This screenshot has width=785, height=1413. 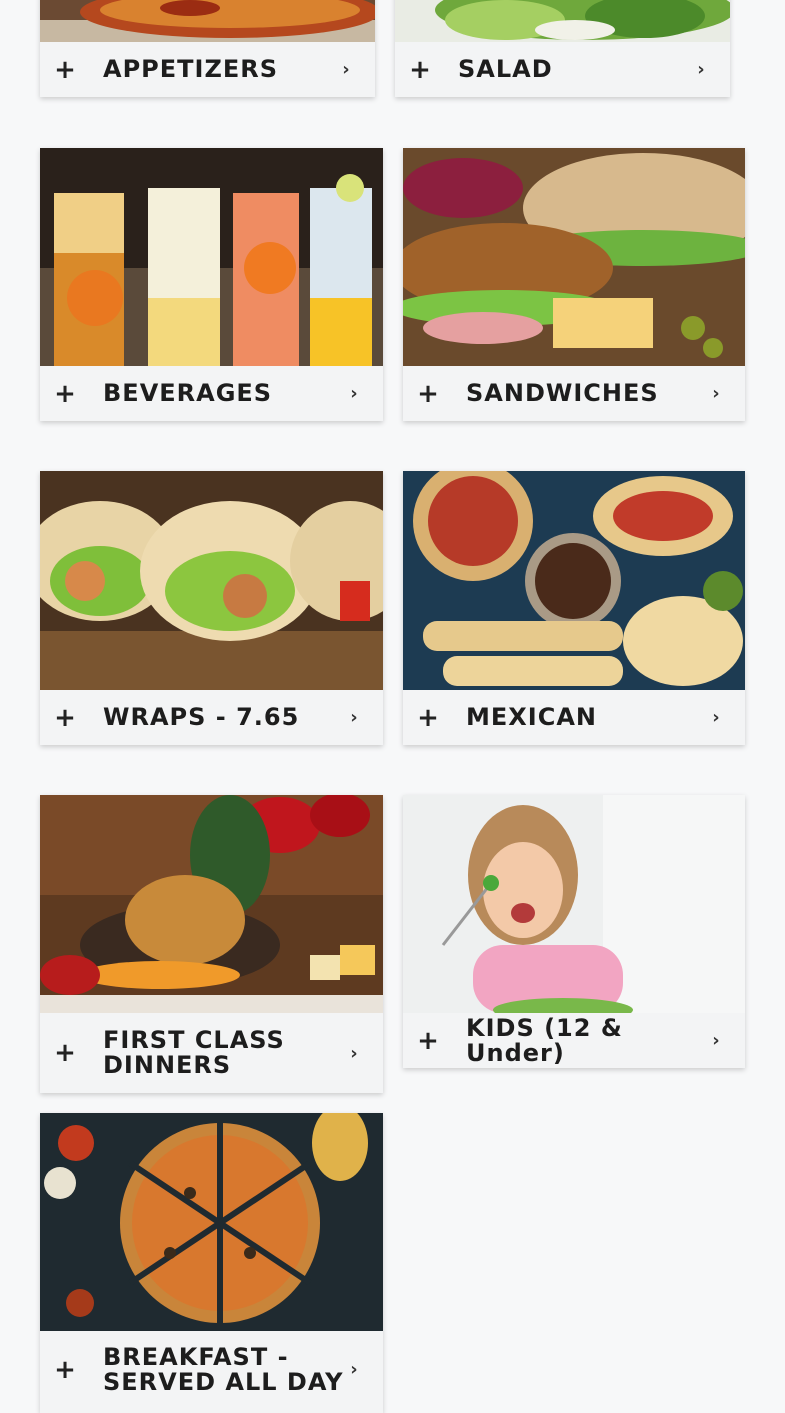 I want to click on category-title: SANDWICHES, so click(x=562, y=393).